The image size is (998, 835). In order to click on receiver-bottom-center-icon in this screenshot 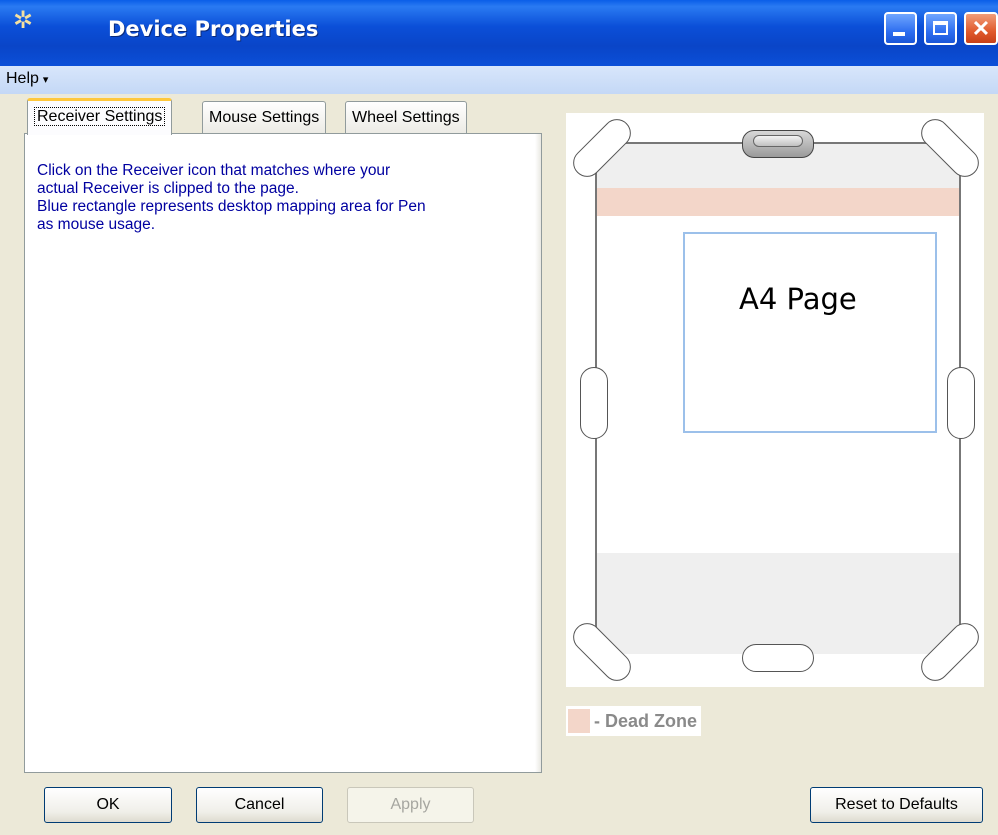, I will do `click(778, 658)`.